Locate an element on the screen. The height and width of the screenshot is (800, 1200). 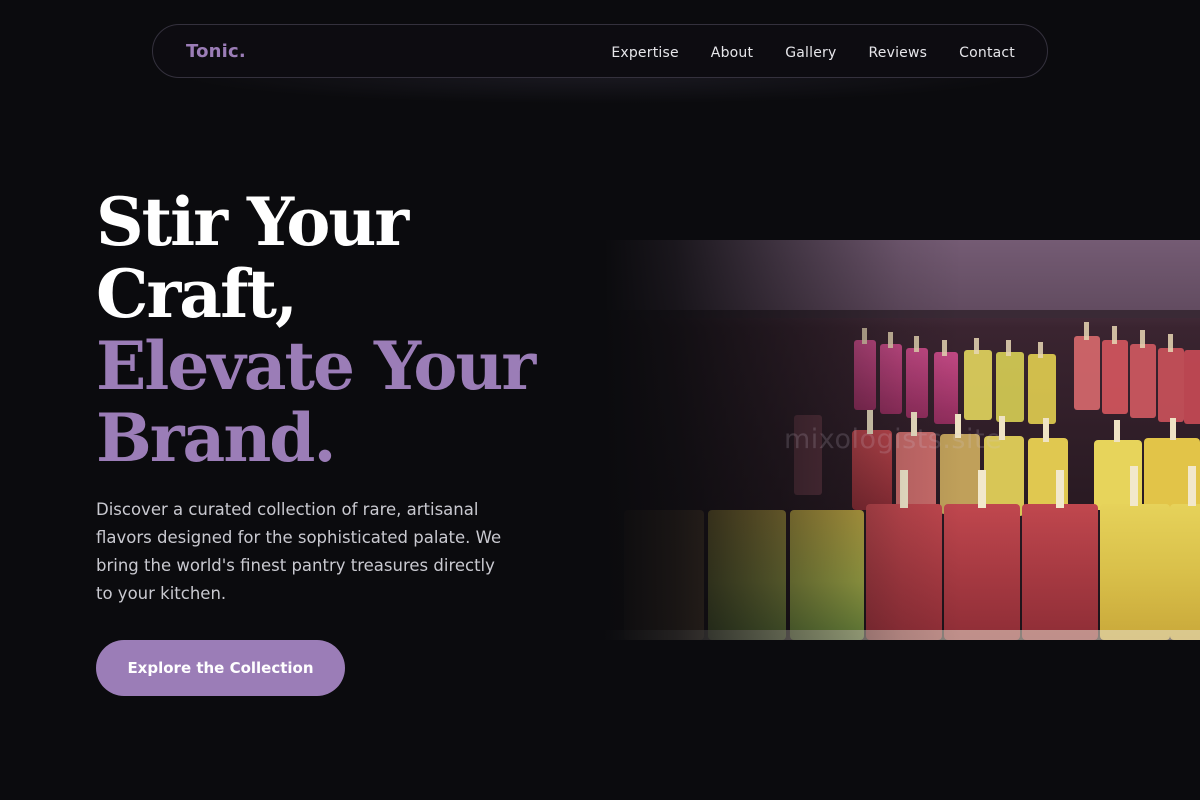
headline-line-3: Elevate Your is located at coordinates (316, 366).